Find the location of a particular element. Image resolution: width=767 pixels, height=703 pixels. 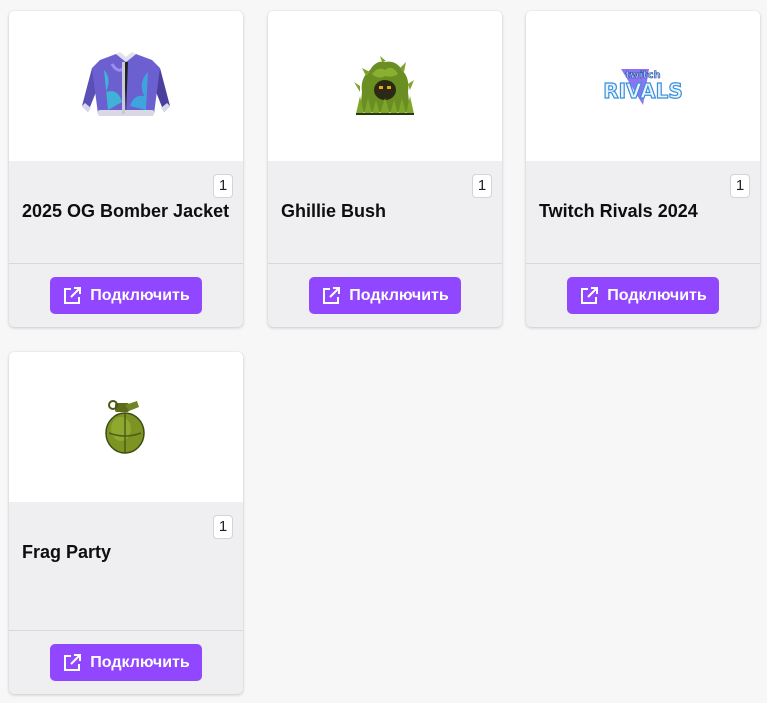

drop-info: 1 Twitch Rivals 2024 is located at coordinates (643, 212).